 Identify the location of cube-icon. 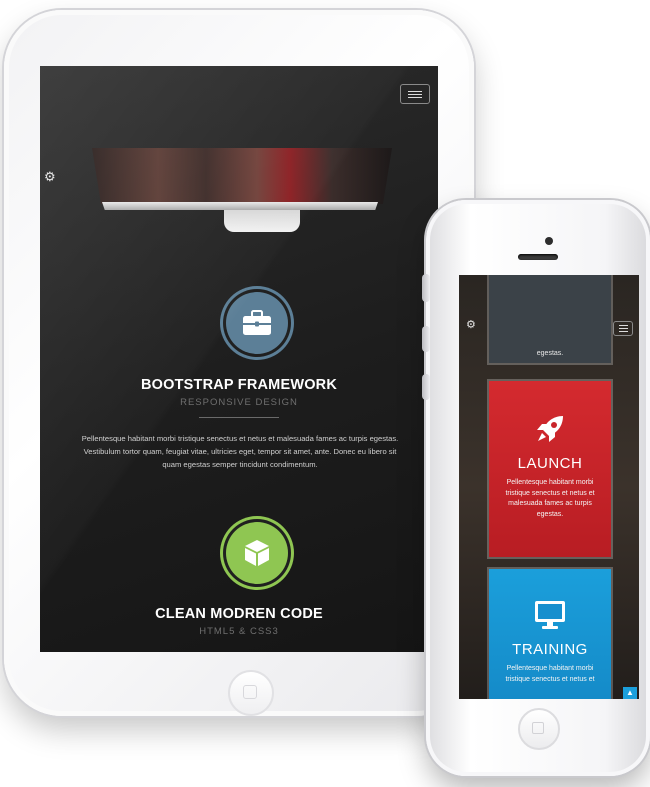
(257, 553).